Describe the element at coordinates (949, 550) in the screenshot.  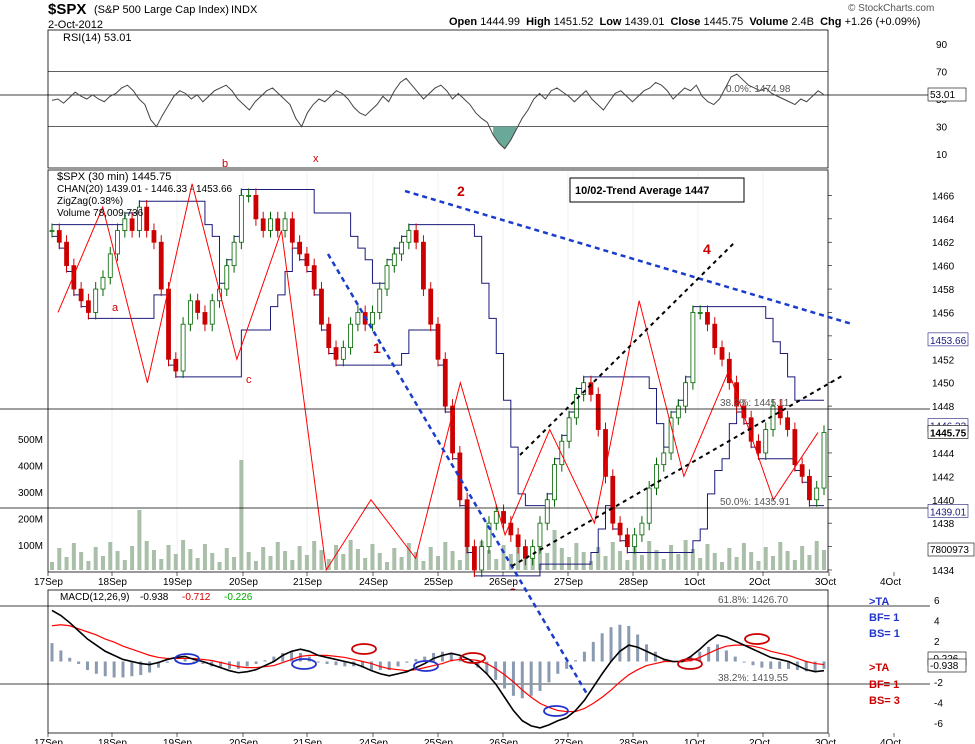
I see `volume-last-value: 7800973` at that location.